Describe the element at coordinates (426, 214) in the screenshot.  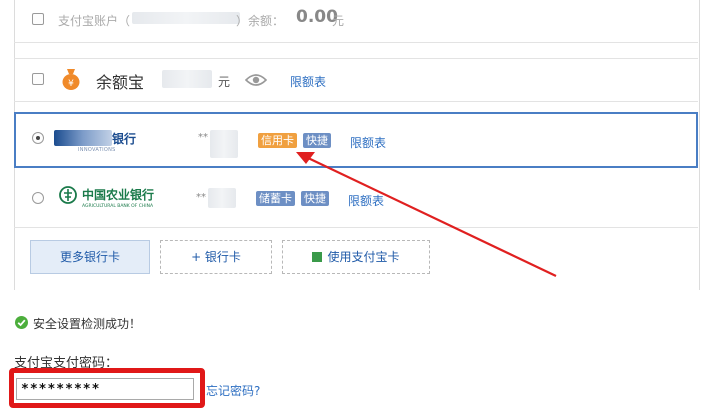
I see `annotation-arrow-icon` at that location.